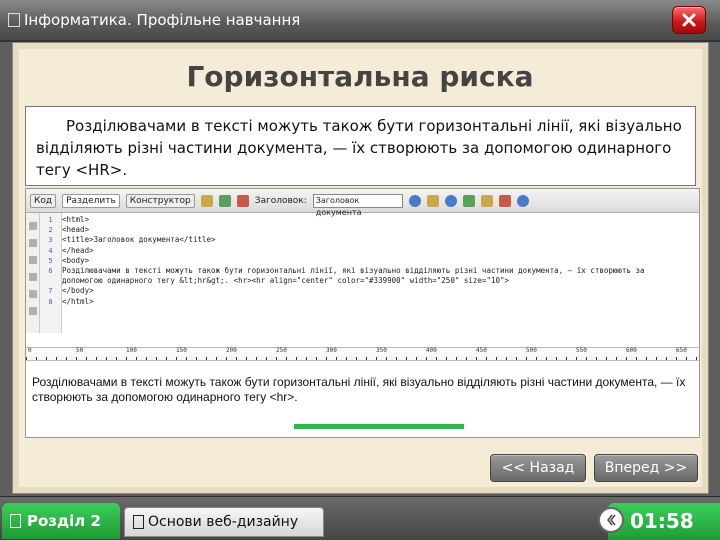 The image size is (720, 540). I want to click on refresh-design-icon, so click(450, 200).